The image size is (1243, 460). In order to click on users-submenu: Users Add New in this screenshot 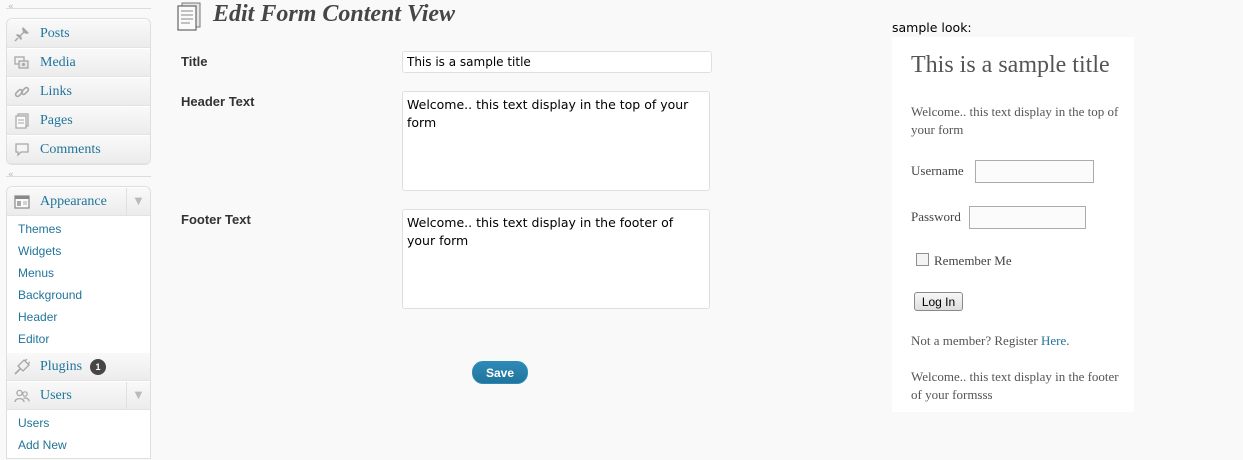, I will do `click(78, 434)`.